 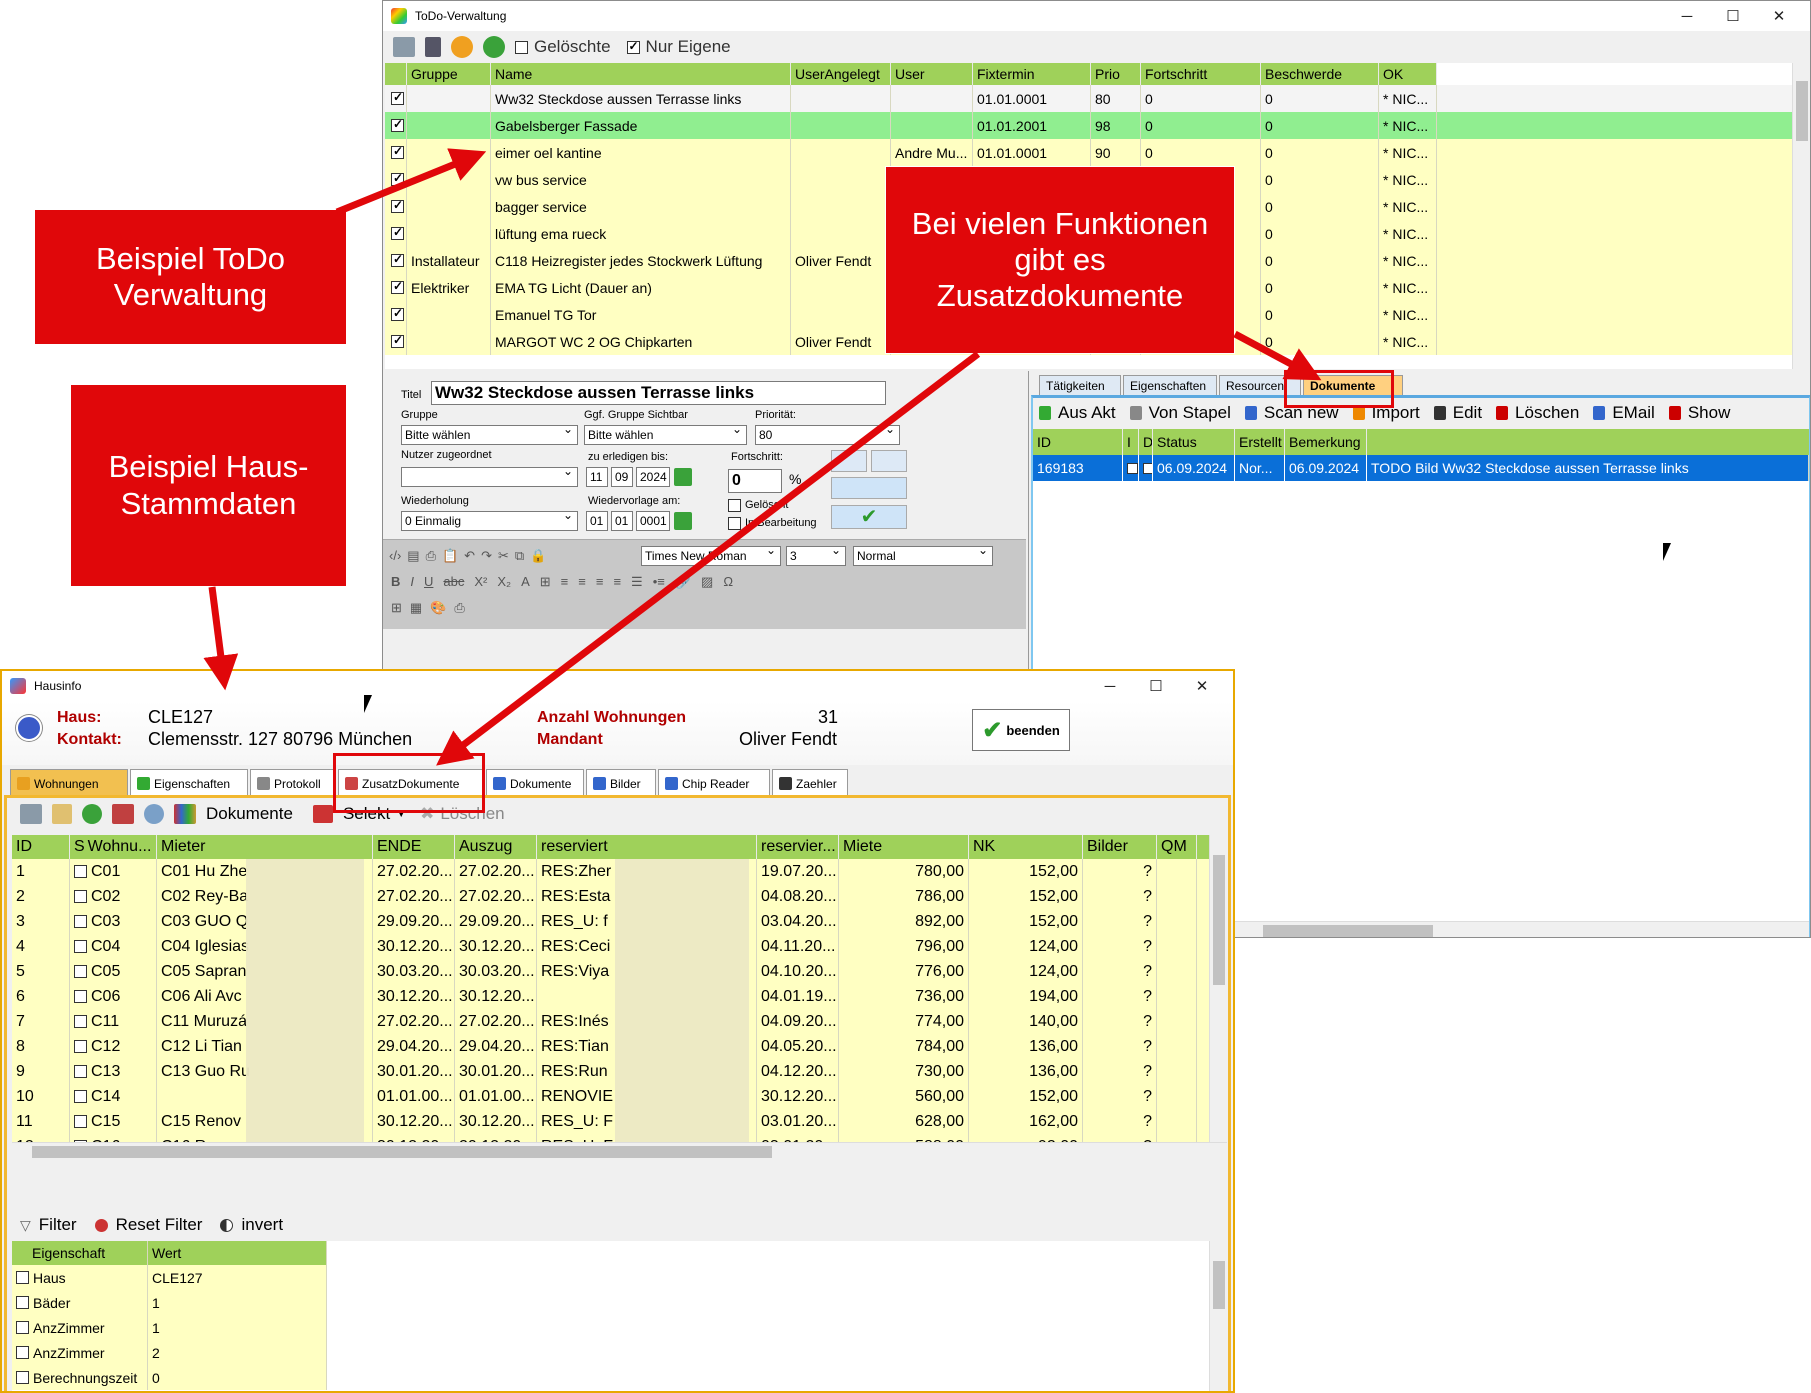 What do you see at coordinates (1779, 16) in the screenshot?
I see `close-icon: ✕` at bounding box center [1779, 16].